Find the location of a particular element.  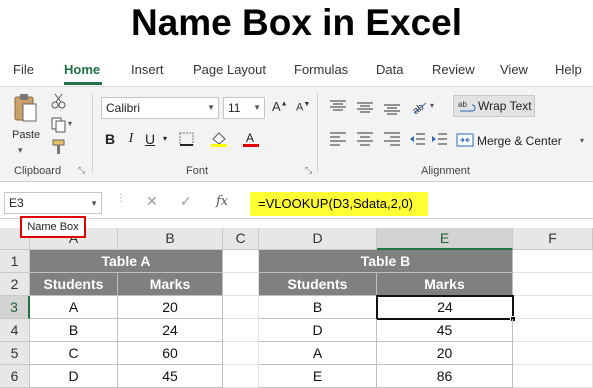

fill-color-icon is located at coordinates (219, 139).